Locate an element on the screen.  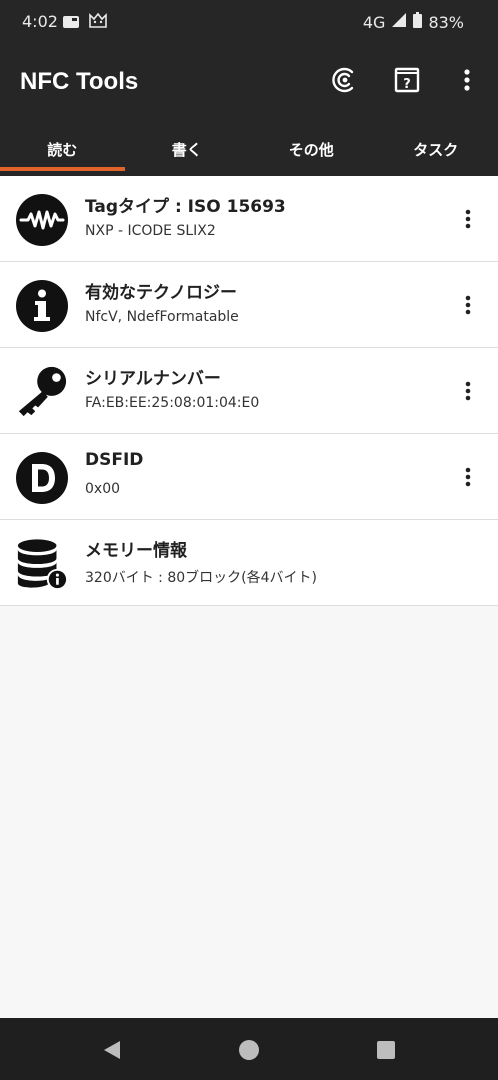
battery-level: 83% is located at coordinates (446, 22).